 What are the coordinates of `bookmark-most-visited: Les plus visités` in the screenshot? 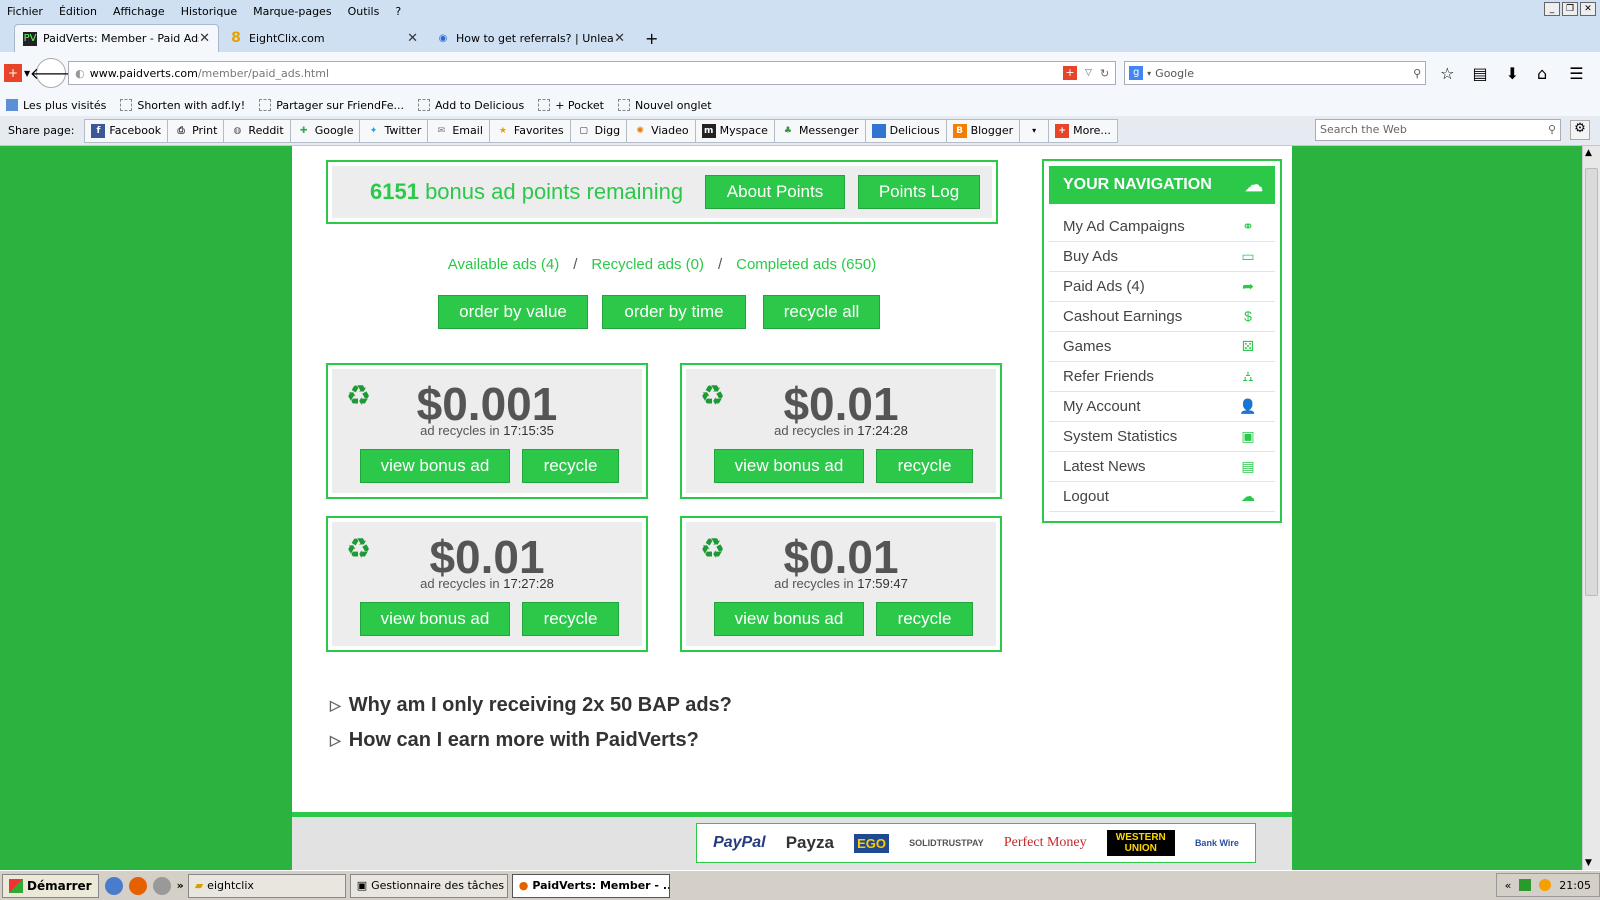 It's located at (56, 105).